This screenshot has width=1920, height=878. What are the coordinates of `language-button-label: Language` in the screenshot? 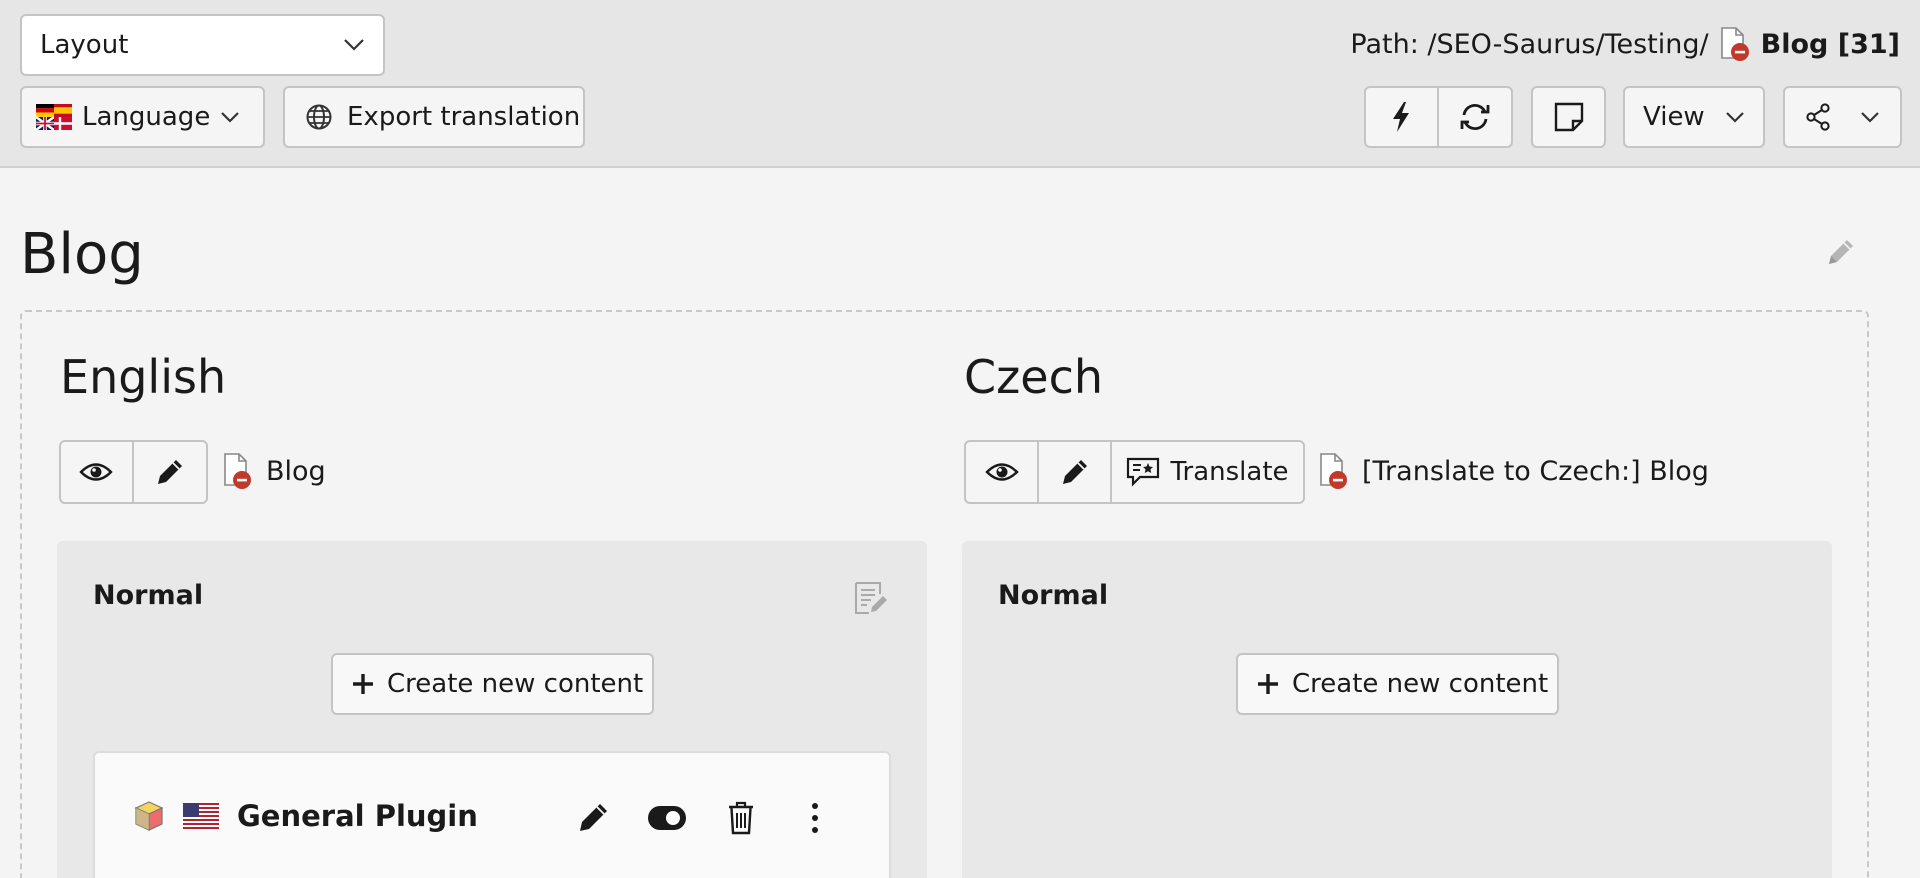 It's located at (146, 117).